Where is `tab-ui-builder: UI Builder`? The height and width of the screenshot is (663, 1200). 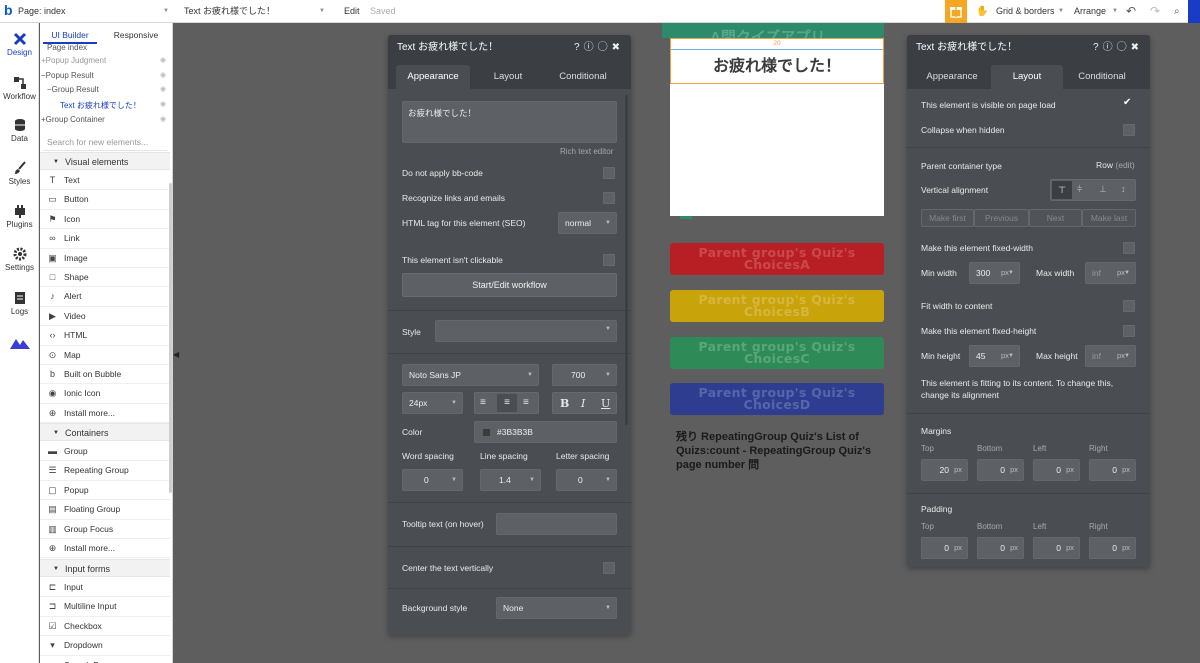
tab-ui-builder: UI Builder is located at coordinates (70, 35).